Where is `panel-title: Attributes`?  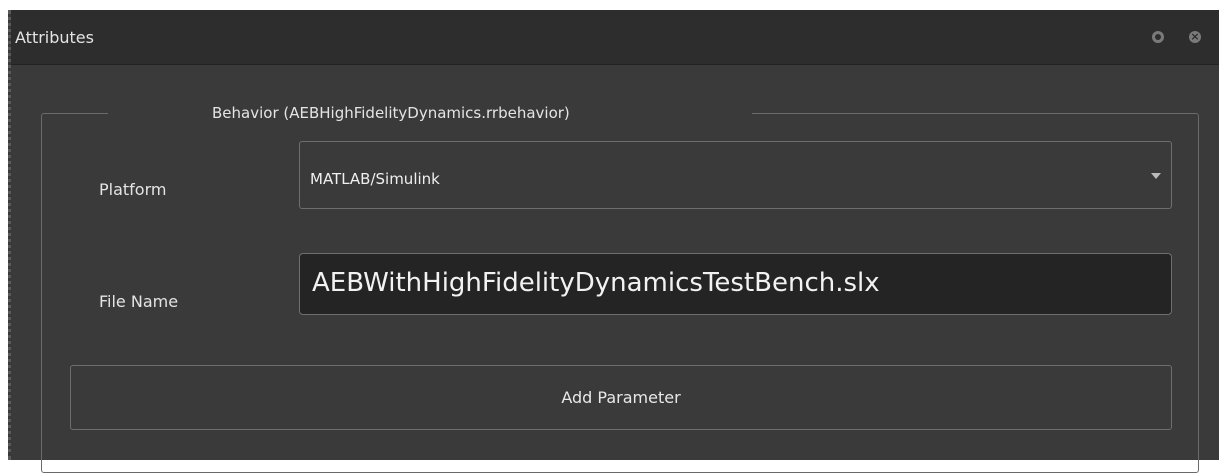
panel-title: Attributes is located at coordinates (54, 37).